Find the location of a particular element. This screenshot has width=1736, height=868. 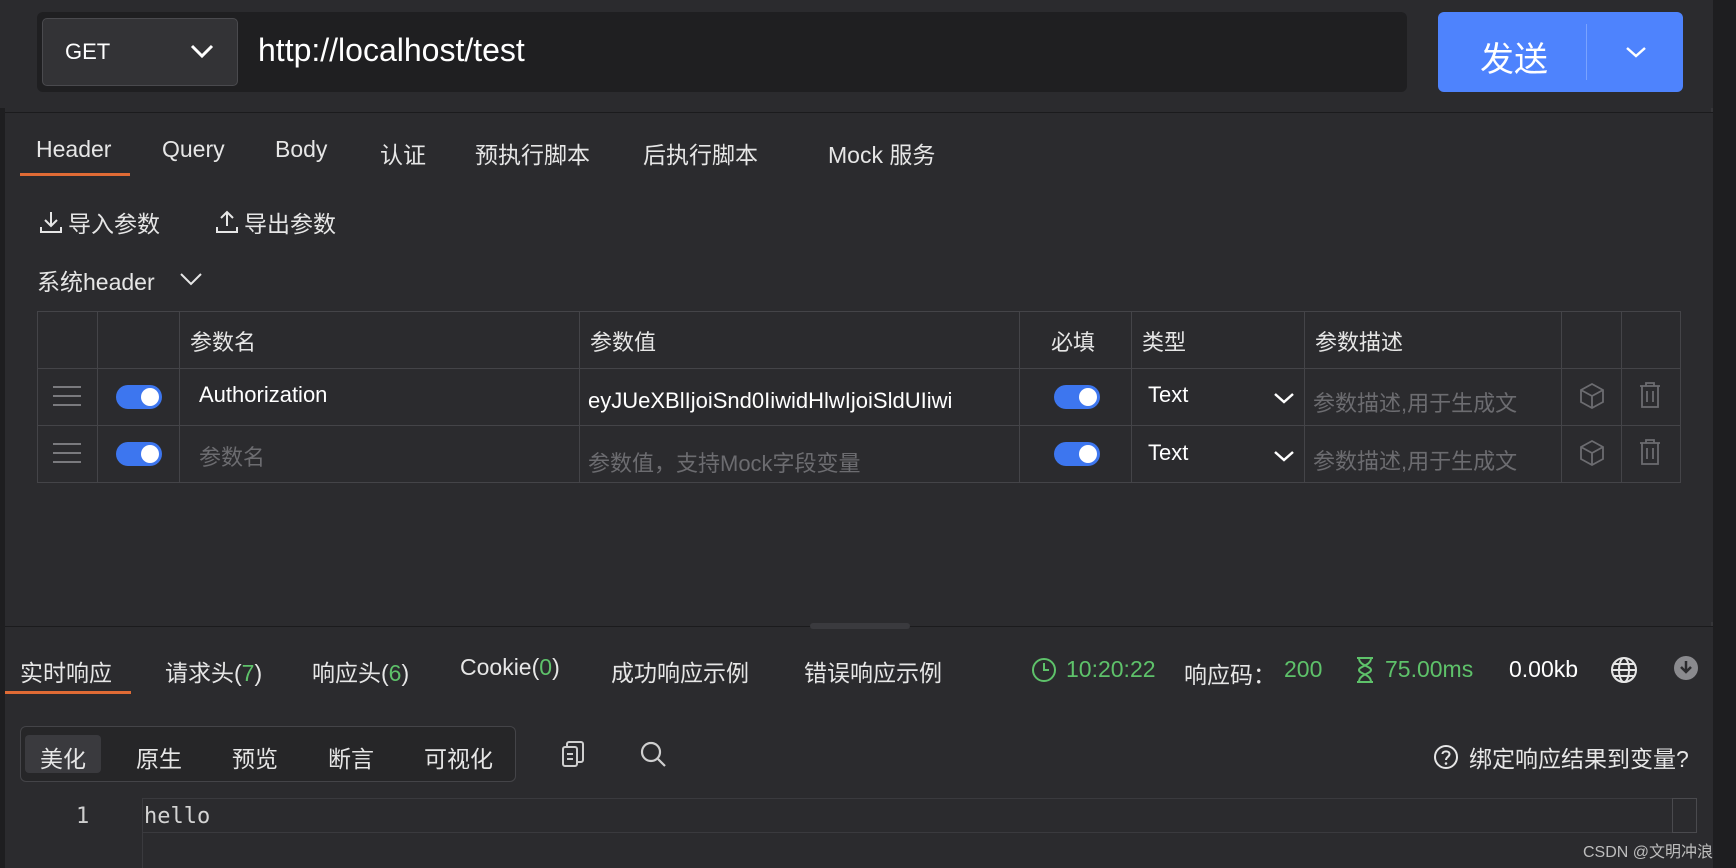

question-circle-icon is located at coordinates (1446, 757).